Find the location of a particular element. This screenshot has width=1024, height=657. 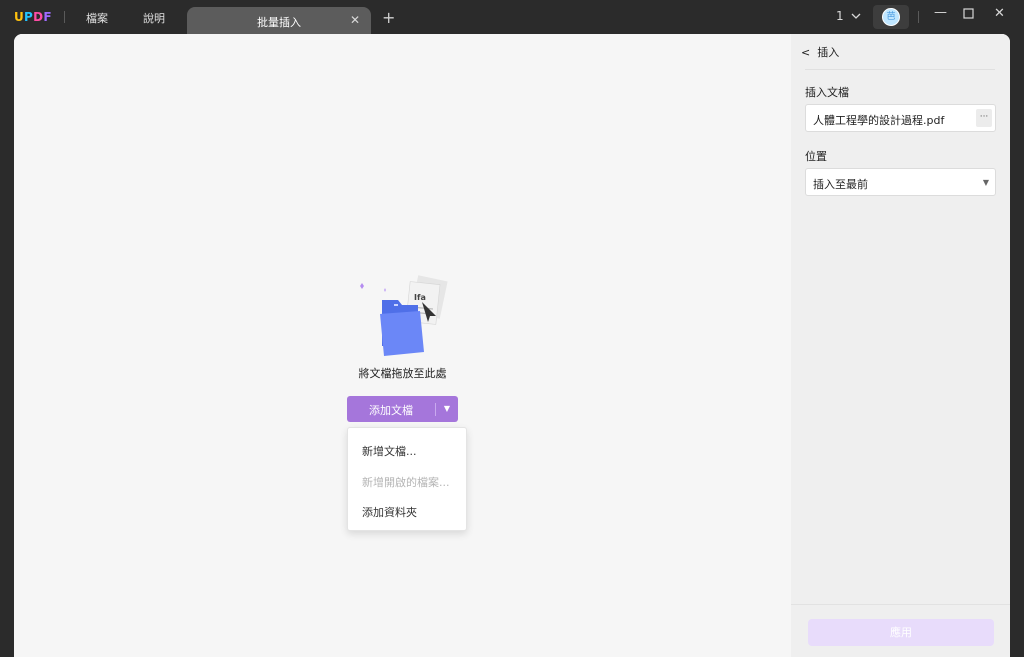

folder-documents-icon: Ifa is located at coordinates (404, 315).